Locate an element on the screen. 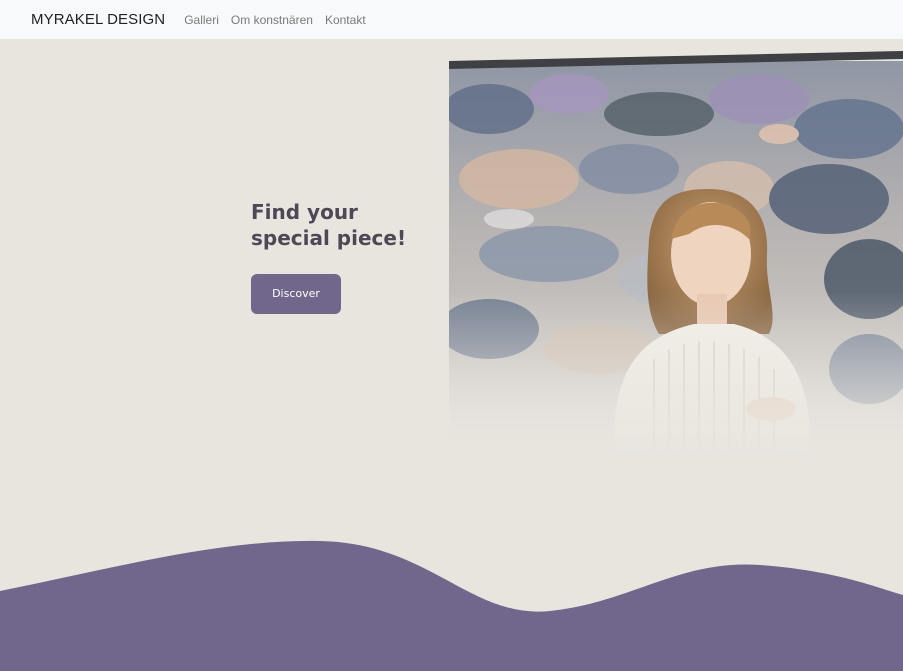 Image resolution: width=903 pixels, height=671 pixels. hero-text: Find your special piece! Discover is located at coordinates (351, 256).